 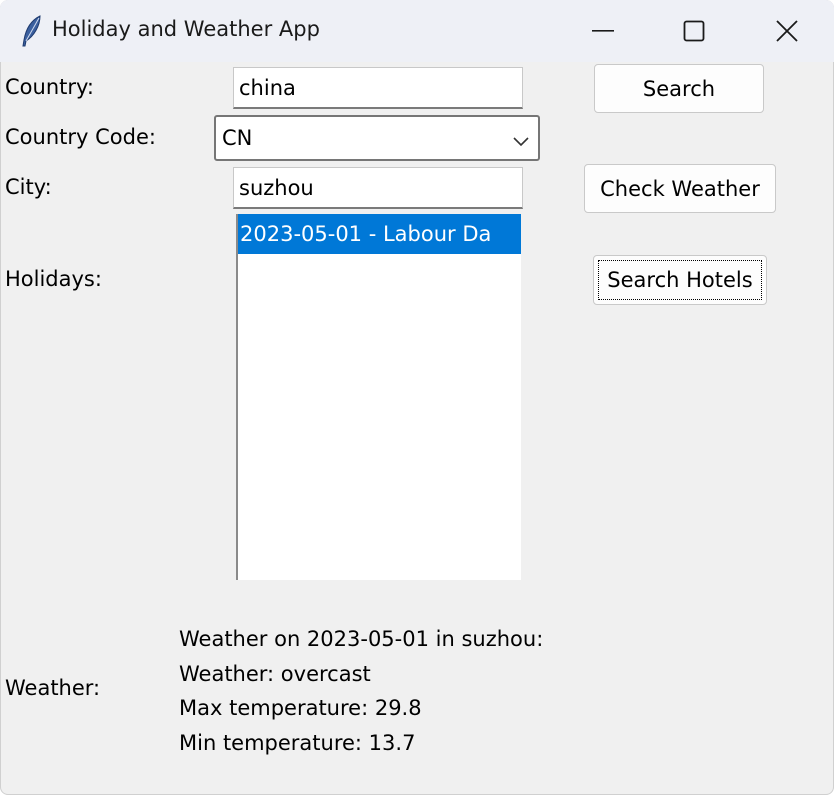 What do you see at coordinates (276, 187) in the screenshot?
I see `city-input-value: suzhou` at bounding box center [276, 187].